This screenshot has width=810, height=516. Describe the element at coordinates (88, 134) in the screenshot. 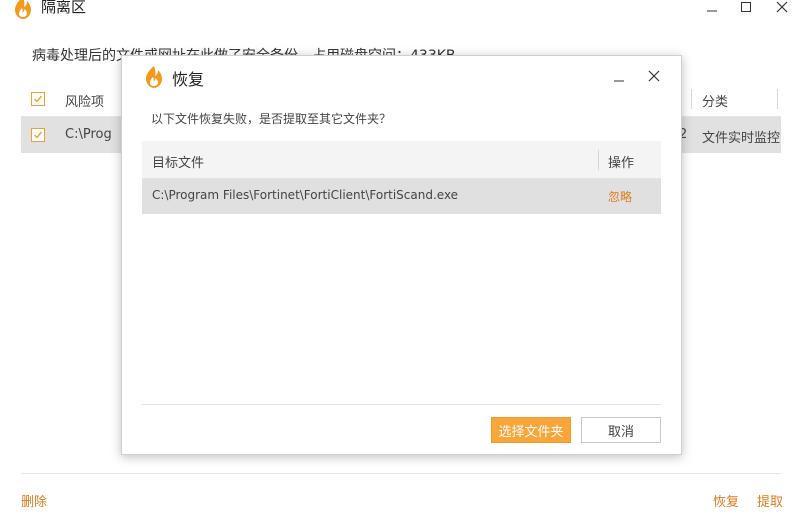

I see `row-path: C:\Prog` at that location.